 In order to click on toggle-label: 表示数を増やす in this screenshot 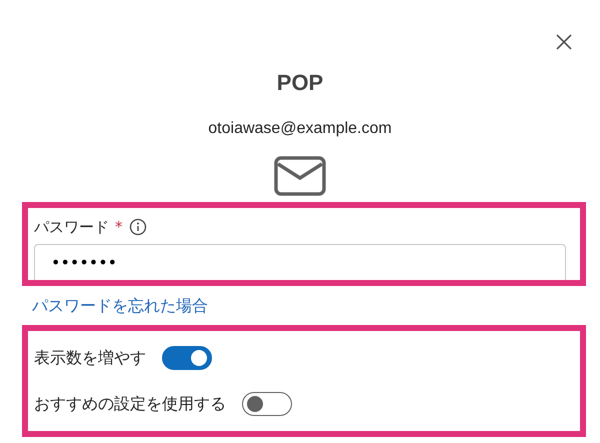, I will do `click(90, 358)`.